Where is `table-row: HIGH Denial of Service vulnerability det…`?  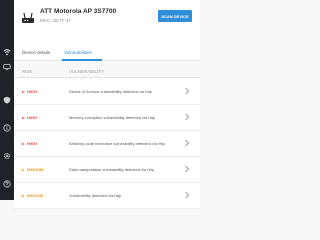 table-row: HIGH Denial of Service vulnerability det… is located at coordinates (107, 92).